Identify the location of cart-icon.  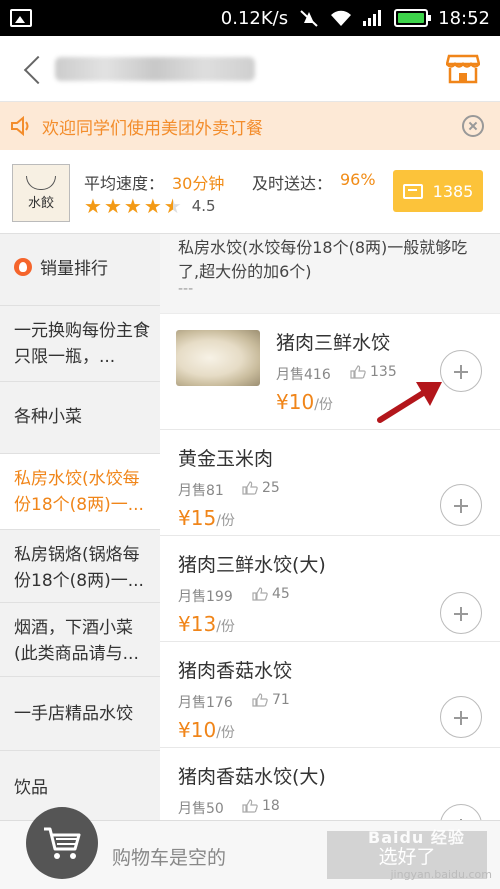
(62, 843).